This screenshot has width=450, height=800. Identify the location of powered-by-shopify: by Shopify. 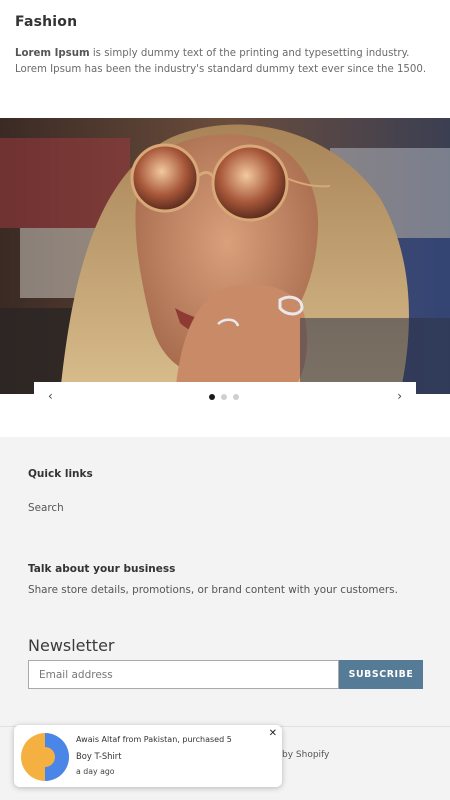
(305, 755).